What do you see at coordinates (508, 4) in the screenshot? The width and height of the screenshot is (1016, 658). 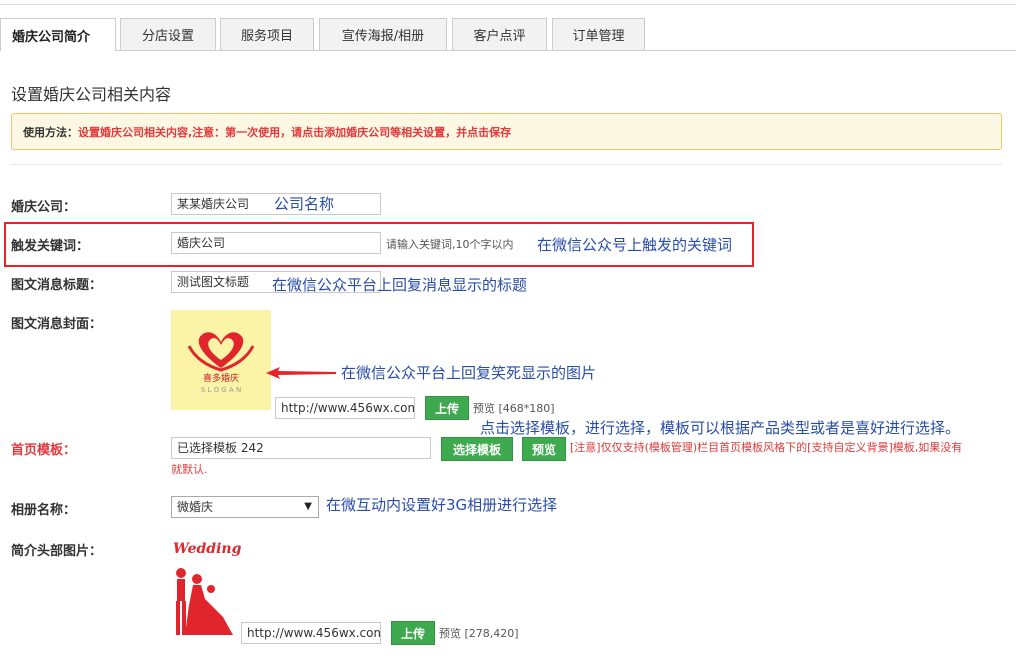 I see `top-border` at bounding box center [508, 4].